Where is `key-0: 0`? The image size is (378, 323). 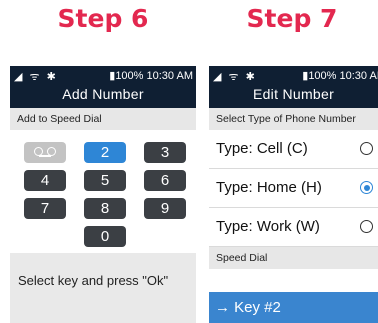
key-0: 0 is located at coordinates (105, 236).